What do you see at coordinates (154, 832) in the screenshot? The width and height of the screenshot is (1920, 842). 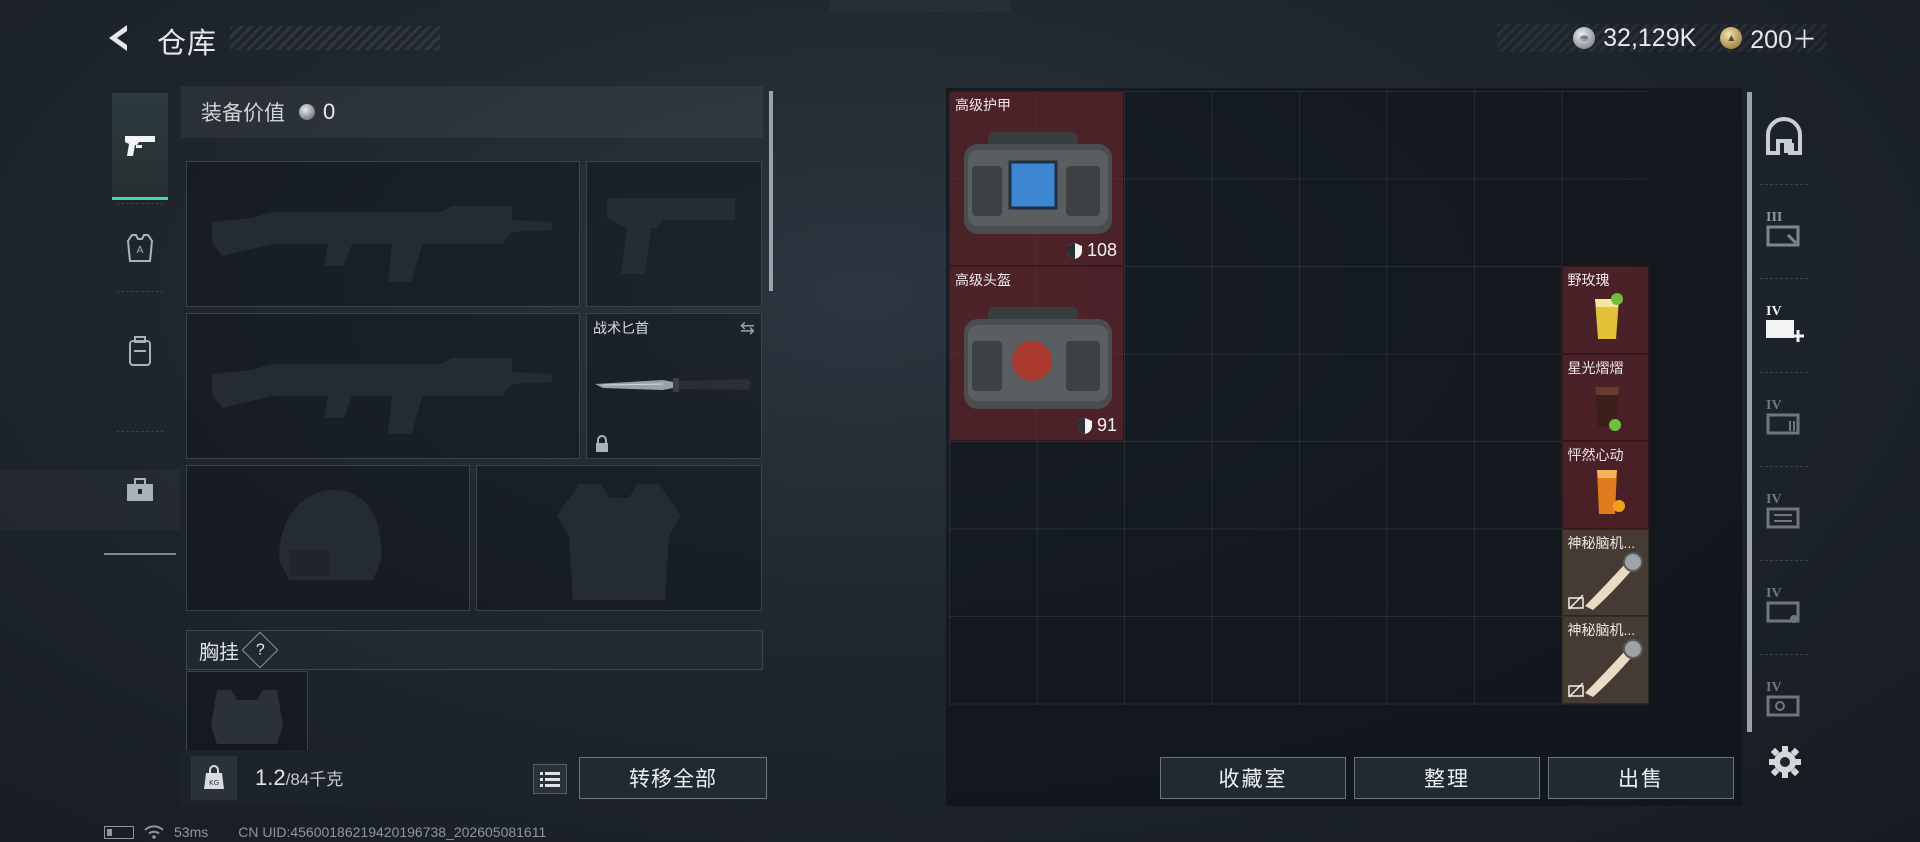 I see `wifi-icon` at bounding box center [154, 832].